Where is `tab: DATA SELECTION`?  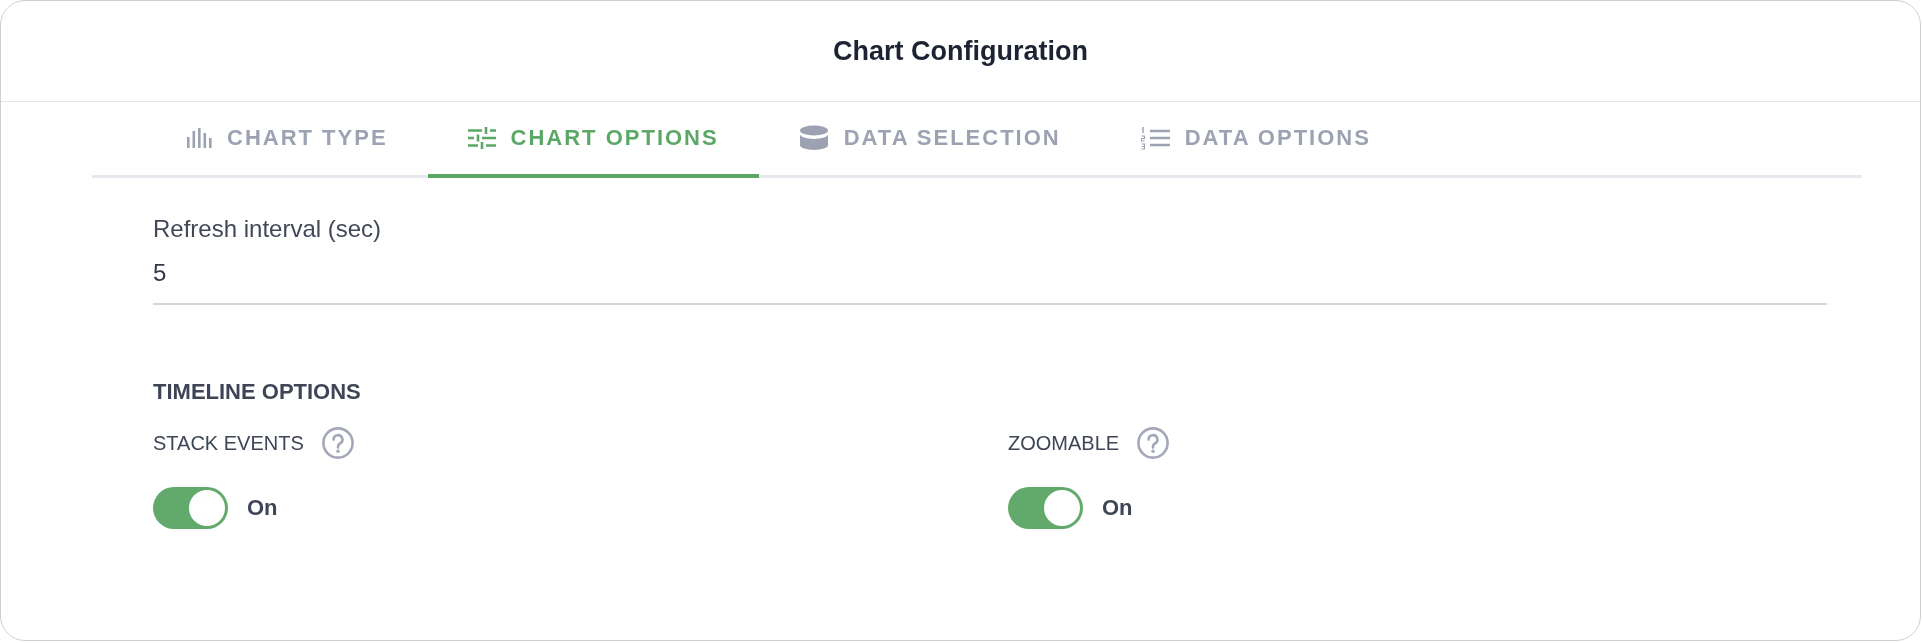
tab: DATA SELECTION is located at coordinates (929, 140).